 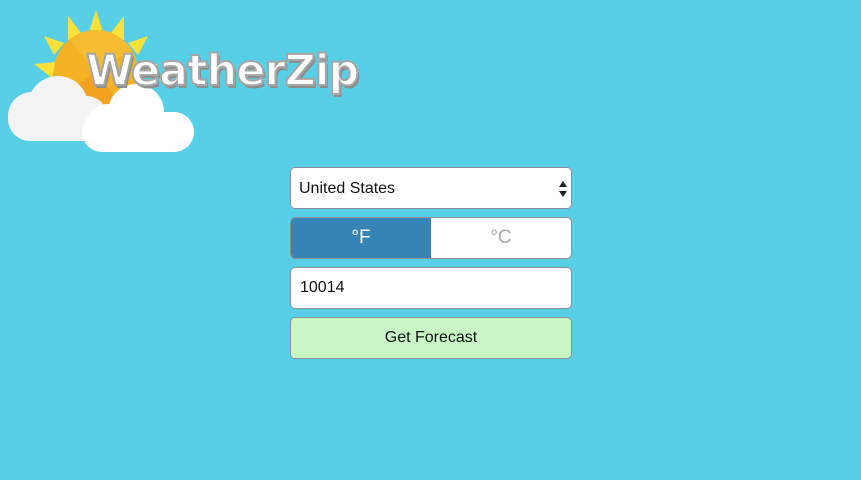 What do you see at coordinates (431, 188) in the screenshot?
I see `country-select: United States` at bounding box center [431, 188].